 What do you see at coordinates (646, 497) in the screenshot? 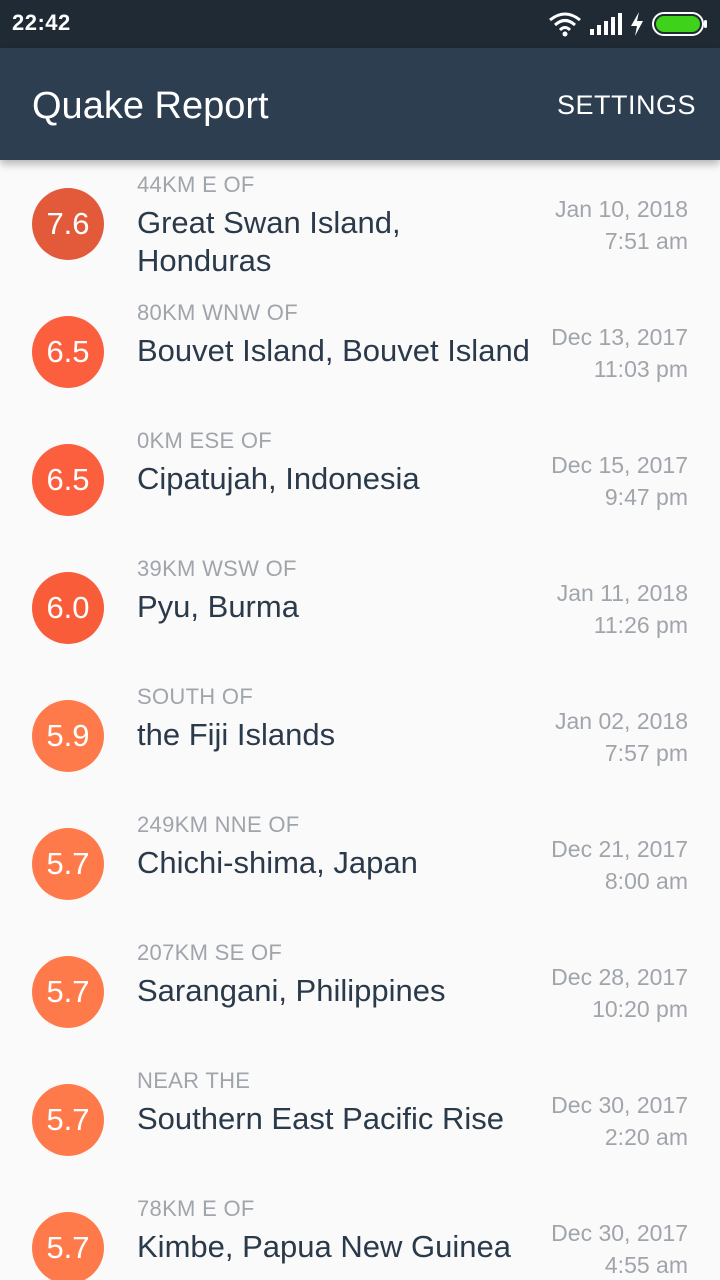
I see `quake-time: 9:47 pm` at bounding box center [646, 497].